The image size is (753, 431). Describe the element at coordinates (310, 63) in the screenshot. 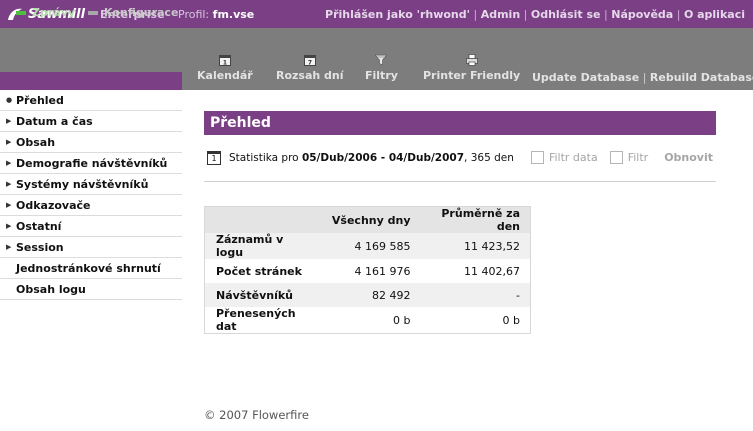

I see `svg-text: 7` at that location.